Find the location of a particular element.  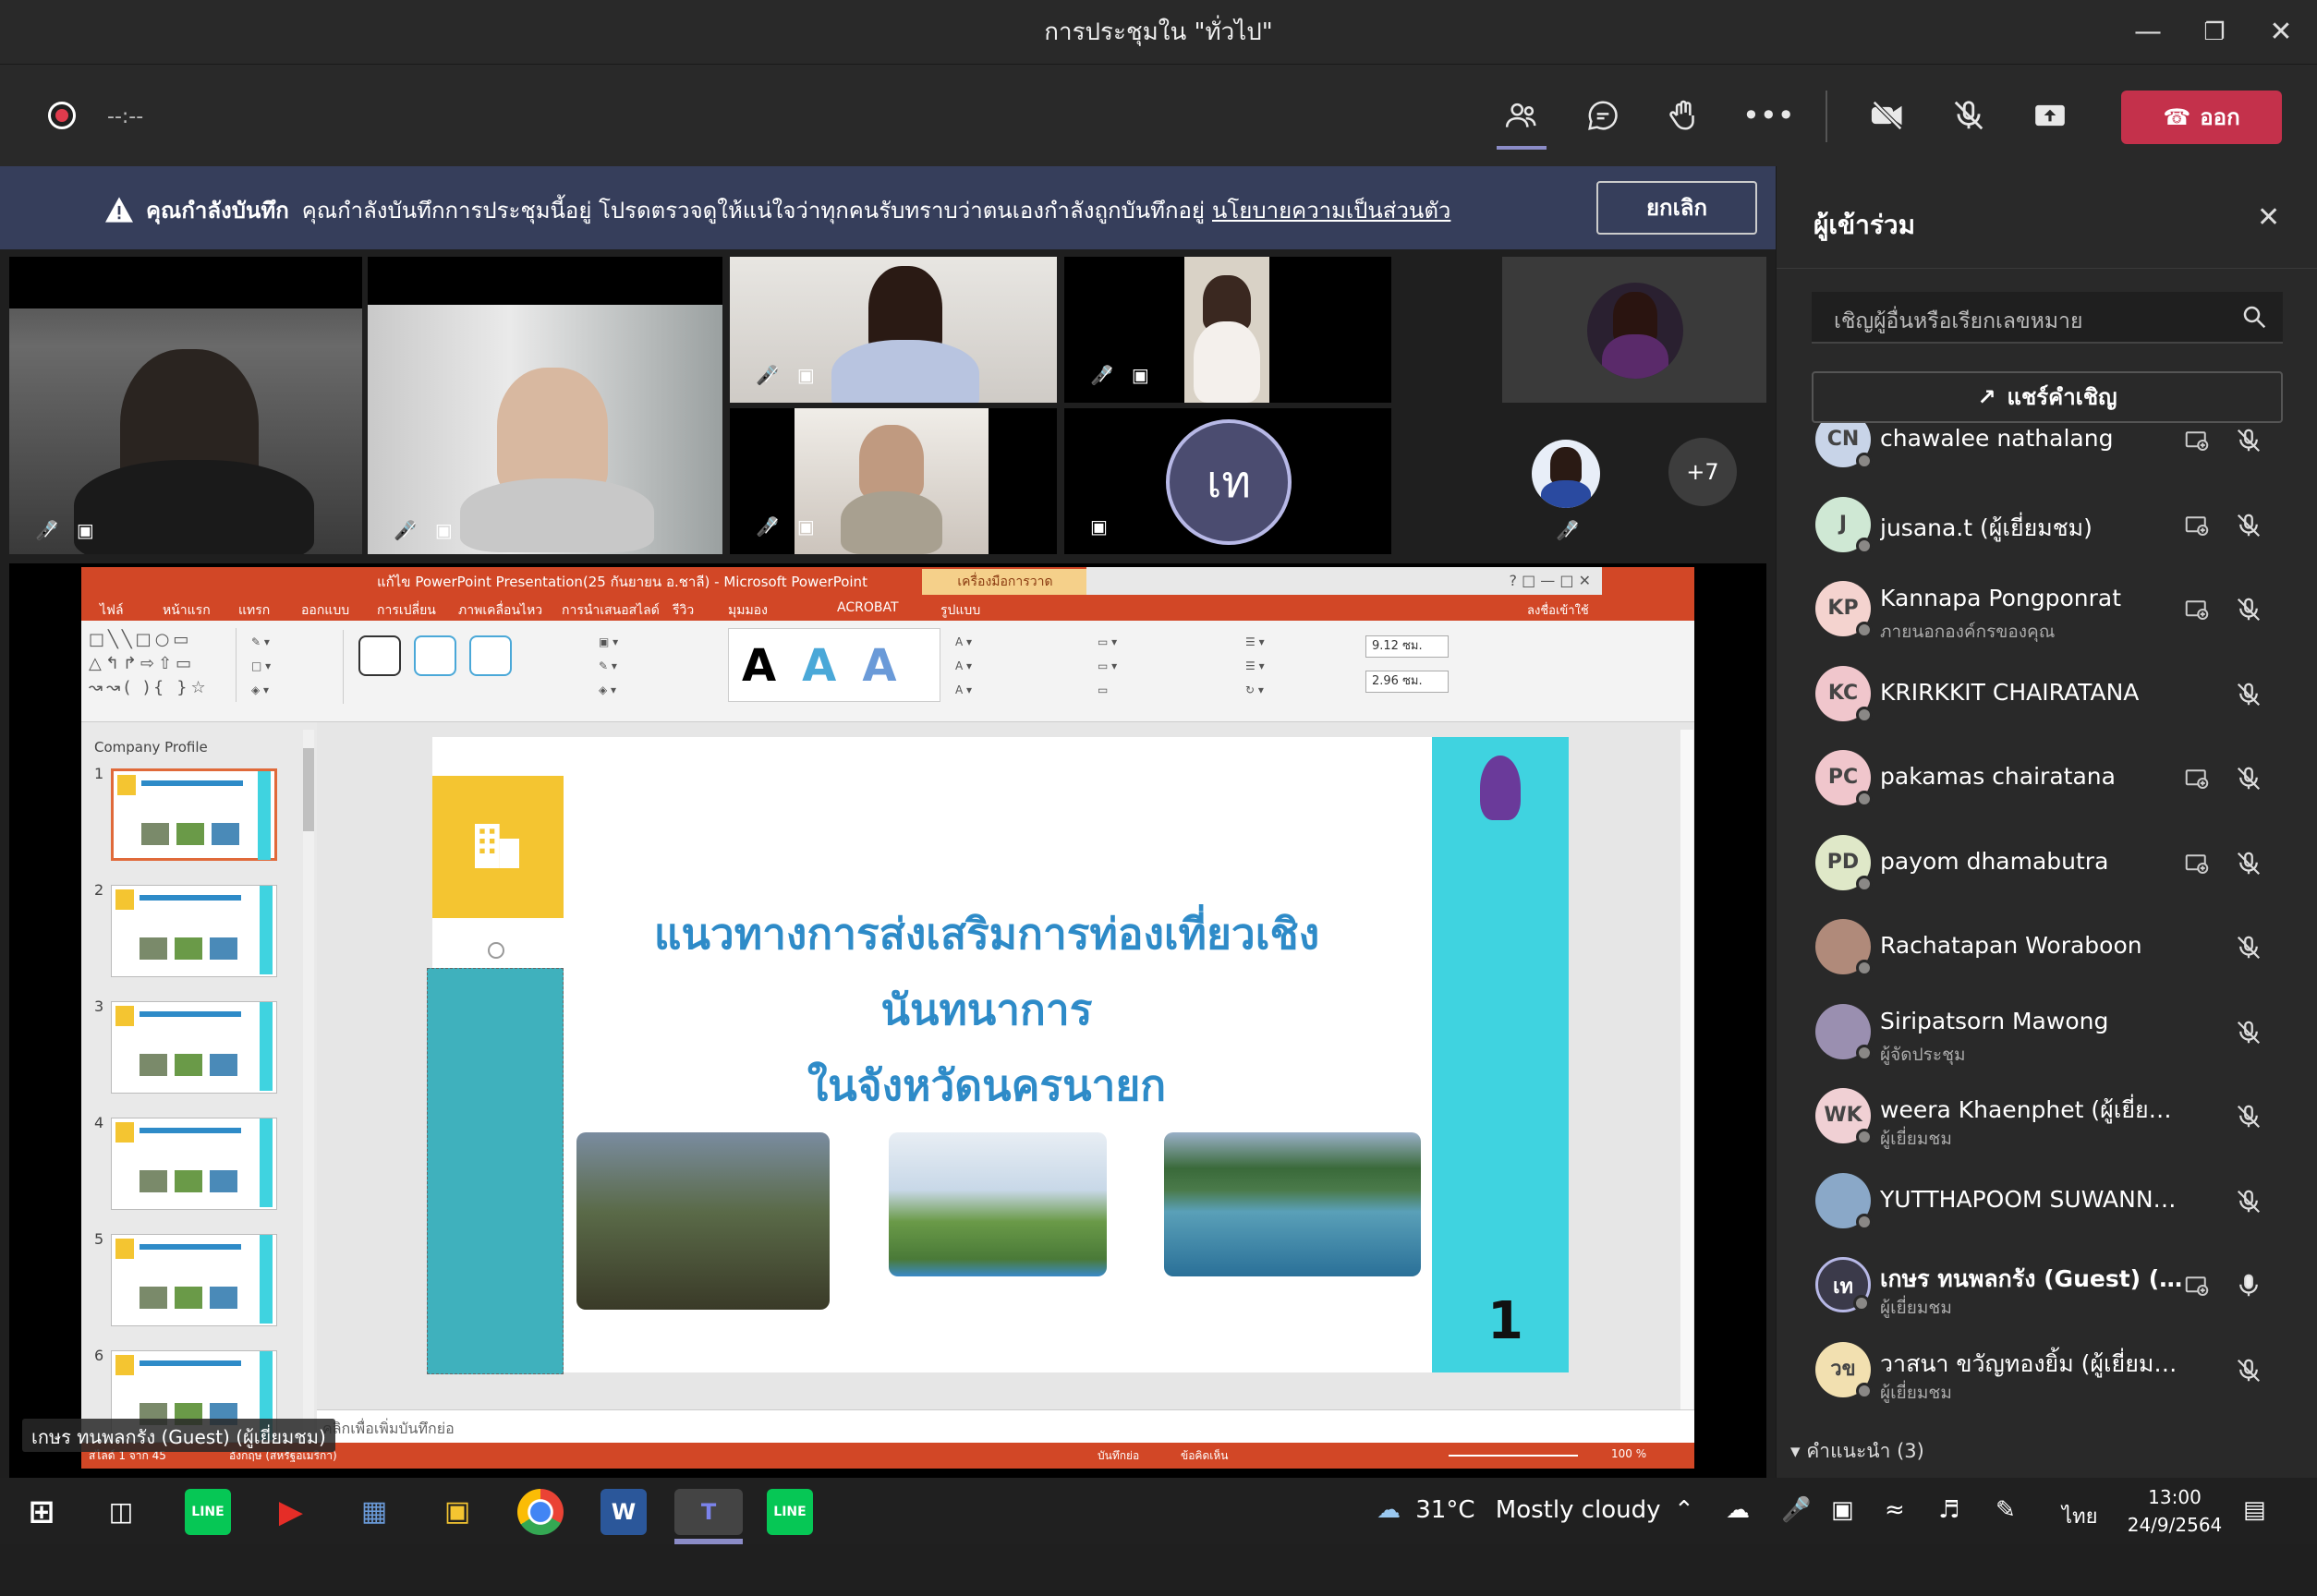

camera-off-icon is located at coordinates (1887, 115).